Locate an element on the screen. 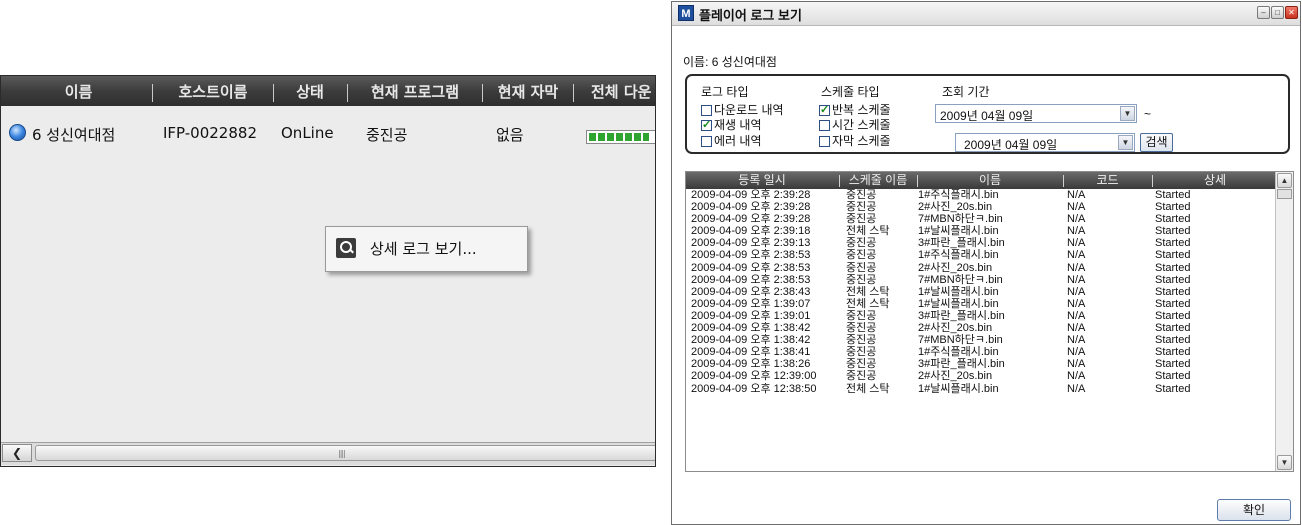 The image size is (1302, 525). player-row: 6 성신여대점 IFP-0022882 OnLine 중진공 없음 is located at coordinates (328, 132).